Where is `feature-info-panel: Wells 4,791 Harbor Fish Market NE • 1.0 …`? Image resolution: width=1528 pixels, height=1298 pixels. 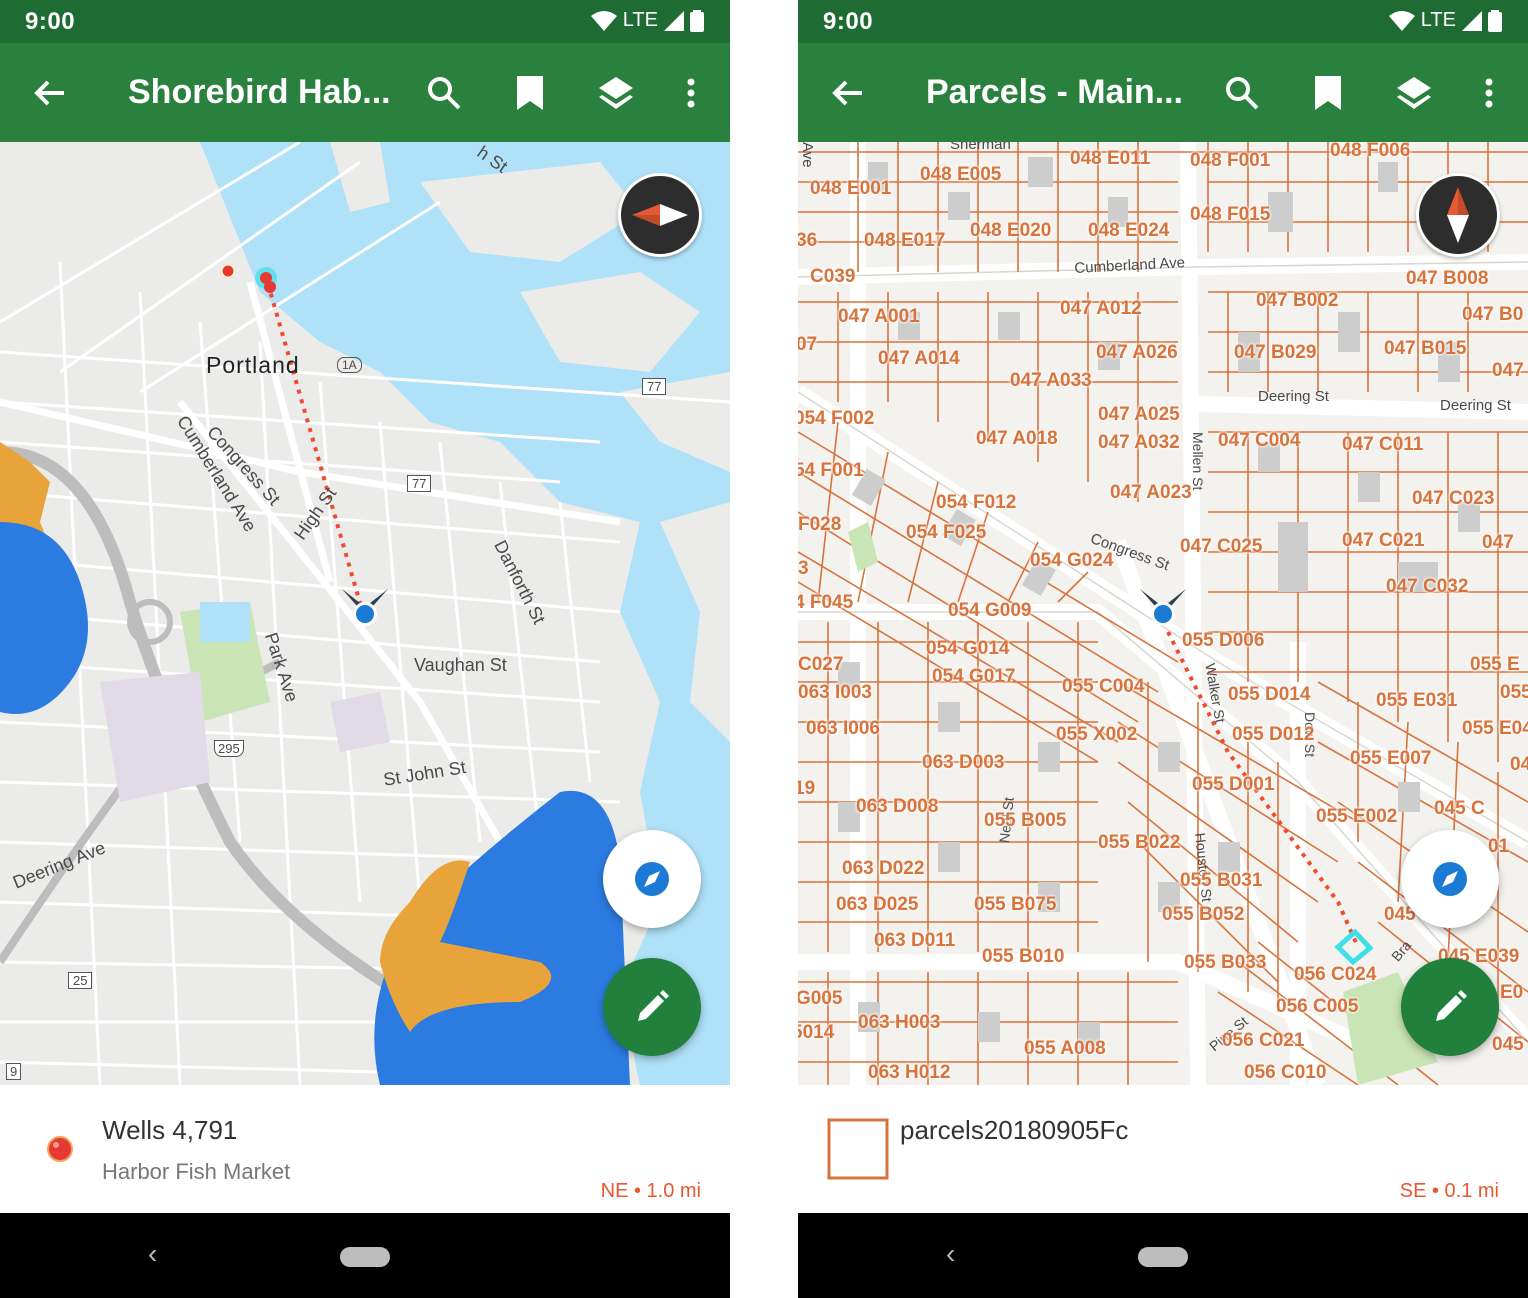
feature-info-panel: Wells 4,791 Harbor Fish Market NE • 1.0 … is located at coordinates (365, 1149).